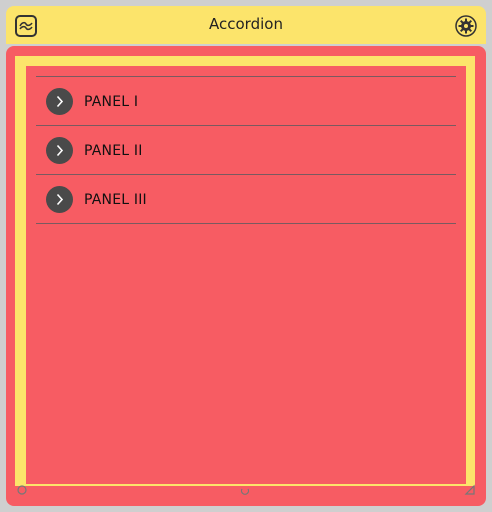  I want to click on resize-handle, so click(470, 490).